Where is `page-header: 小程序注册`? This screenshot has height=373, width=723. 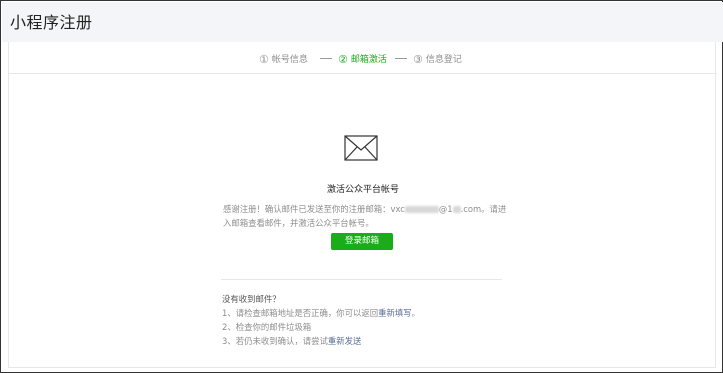 page-header: 小程序注册 is located at coordinates (362, 22).